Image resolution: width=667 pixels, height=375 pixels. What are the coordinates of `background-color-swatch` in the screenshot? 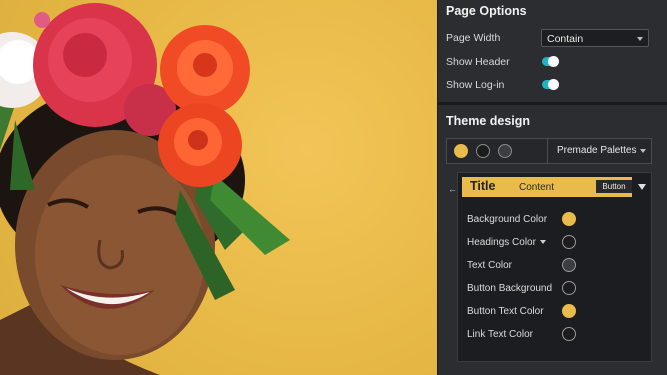 It's located at (569, 219).